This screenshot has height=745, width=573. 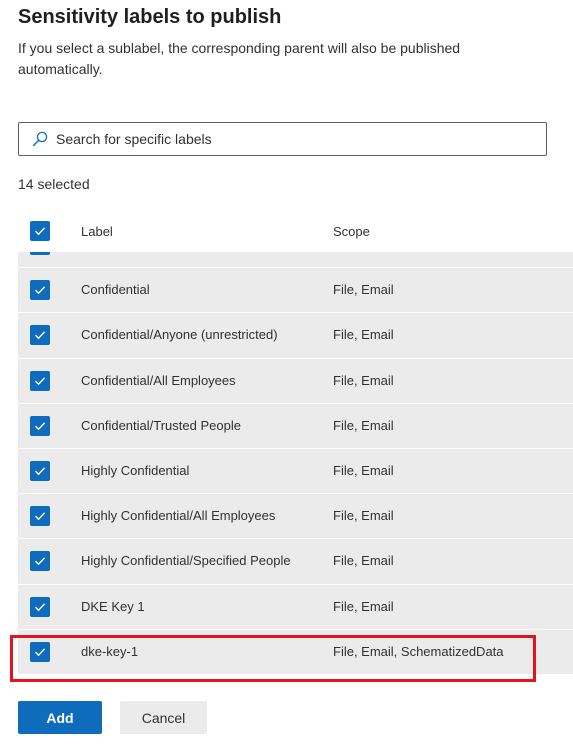 What do you see at coordinates (110, 651) in the screenshot?
I see `row-label: dke-key-1` at bounding box center [110, 651].